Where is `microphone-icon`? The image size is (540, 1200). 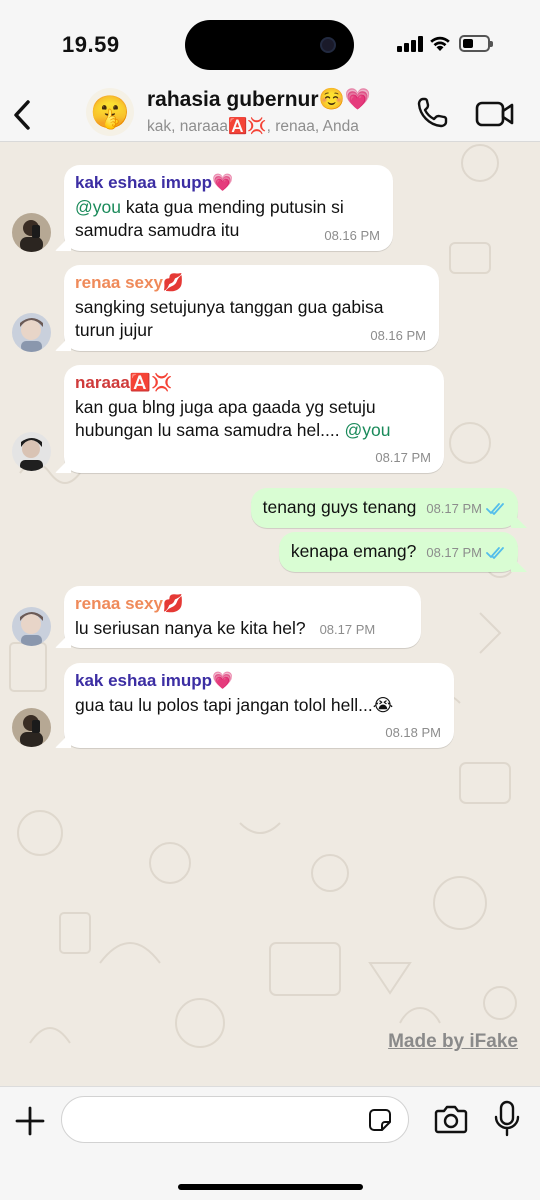 microphone-icon is located at coordinates (507, 1119).